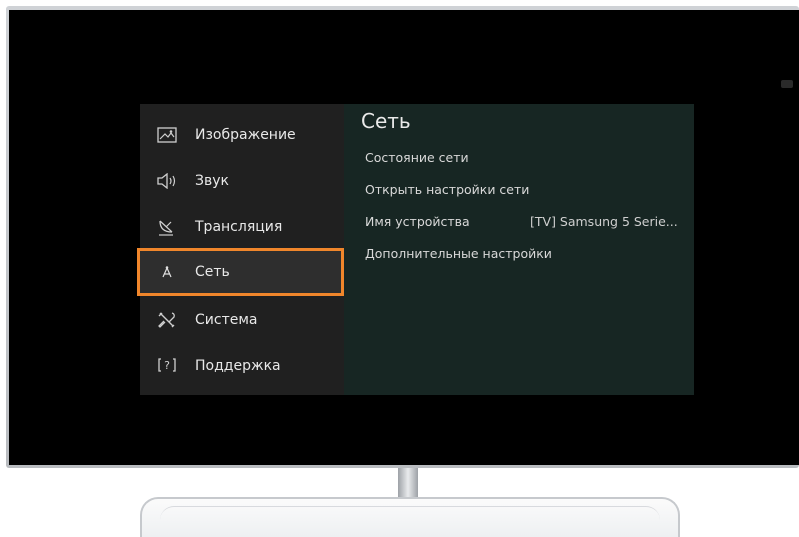 The image size is (799, 537). Describe the element at coordinates (167, 272) in the screenshot. I see `network-icon` at that location.